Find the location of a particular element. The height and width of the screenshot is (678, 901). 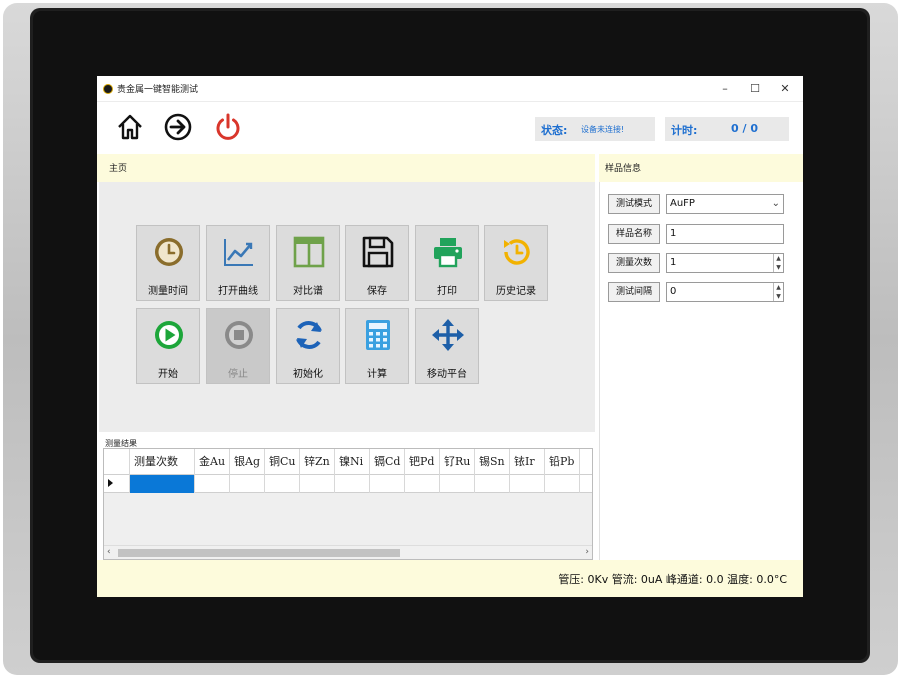

calculate-button: 计算 is located at coordinates (377, 346).